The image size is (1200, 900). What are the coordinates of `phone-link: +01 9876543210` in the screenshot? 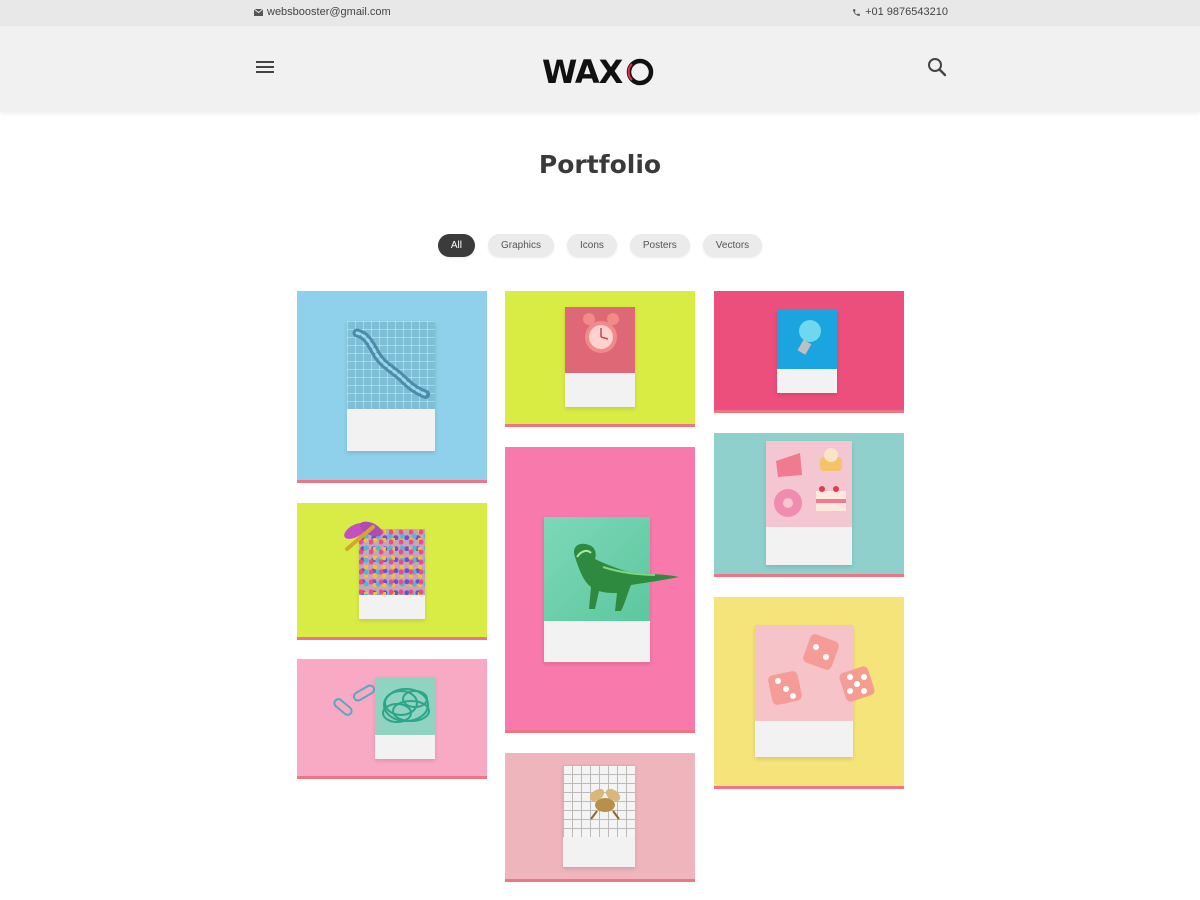 It's located at (900, 12).